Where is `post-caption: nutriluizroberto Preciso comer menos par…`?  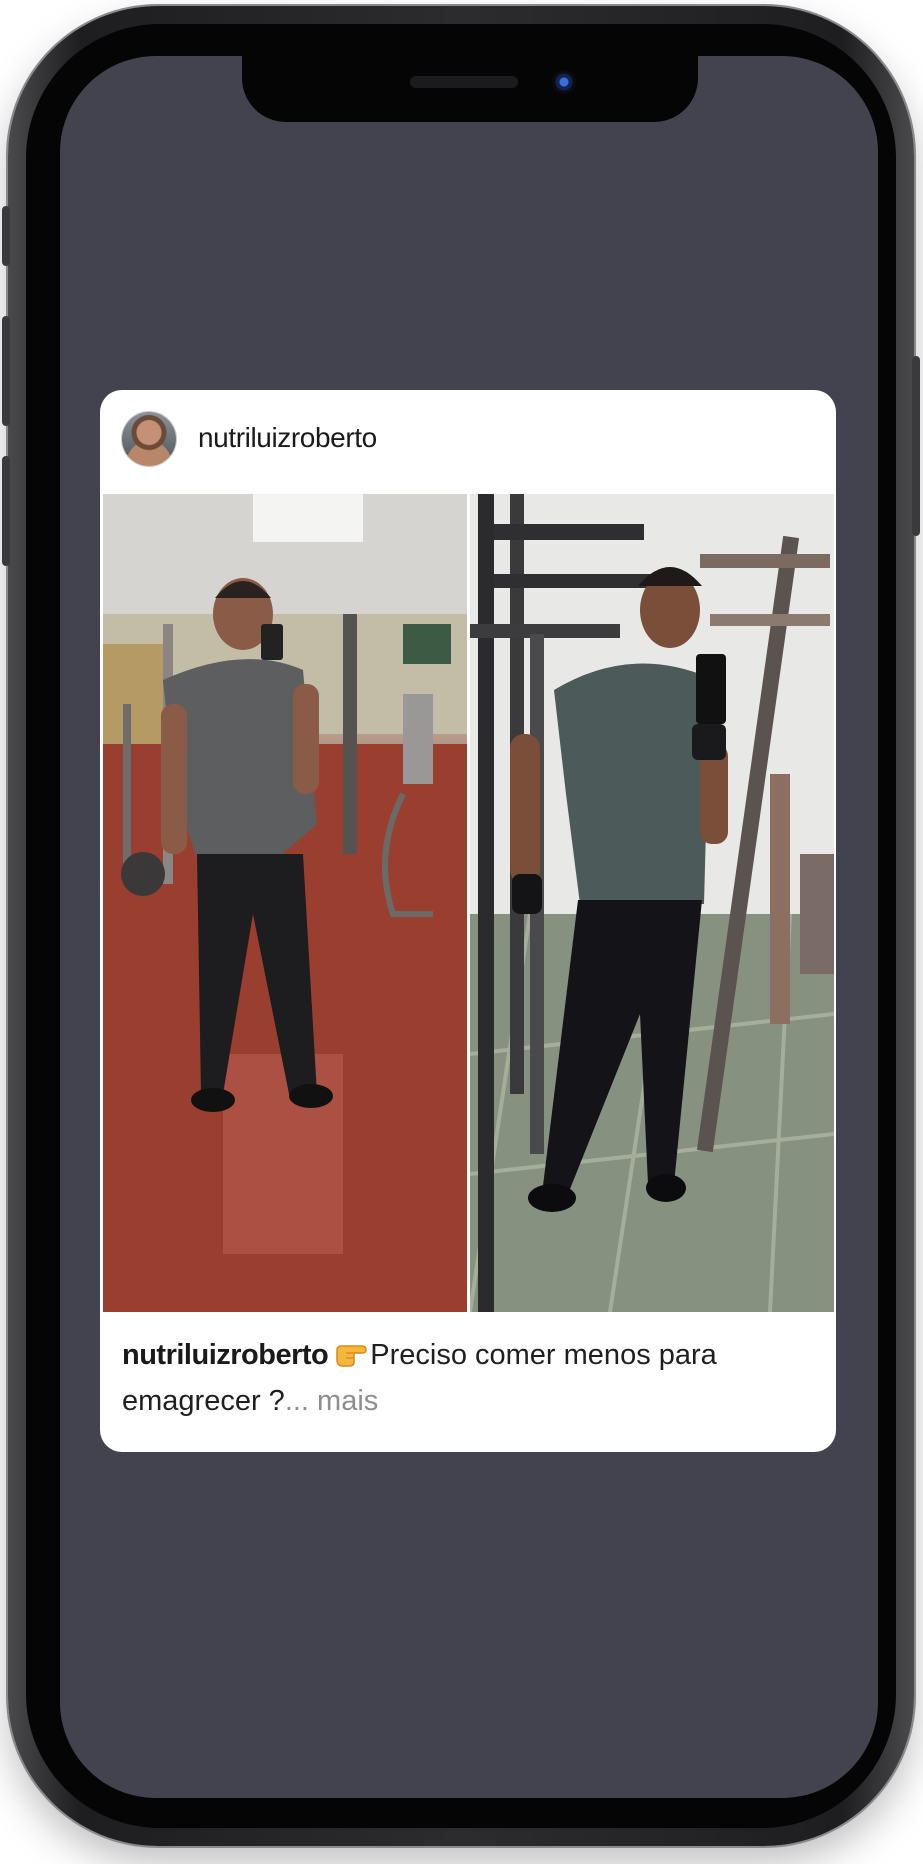 post-caption: nutriluizroberto Preciso comer menos par… is located at coordinates (472, 1378).